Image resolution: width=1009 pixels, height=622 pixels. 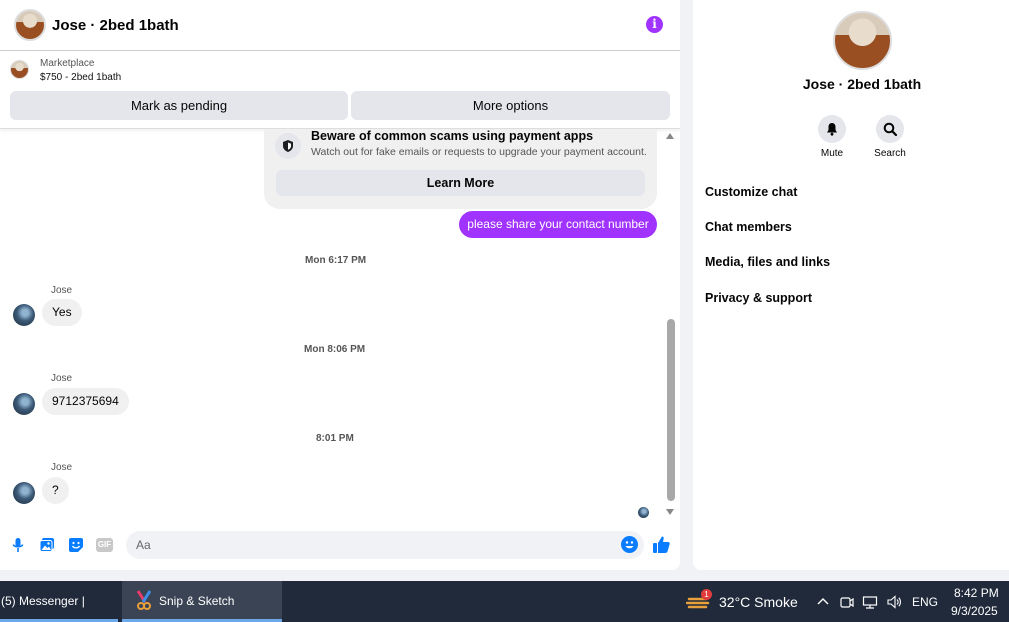 I want to click on listing-thumbnail, so click(x=19, y=69).